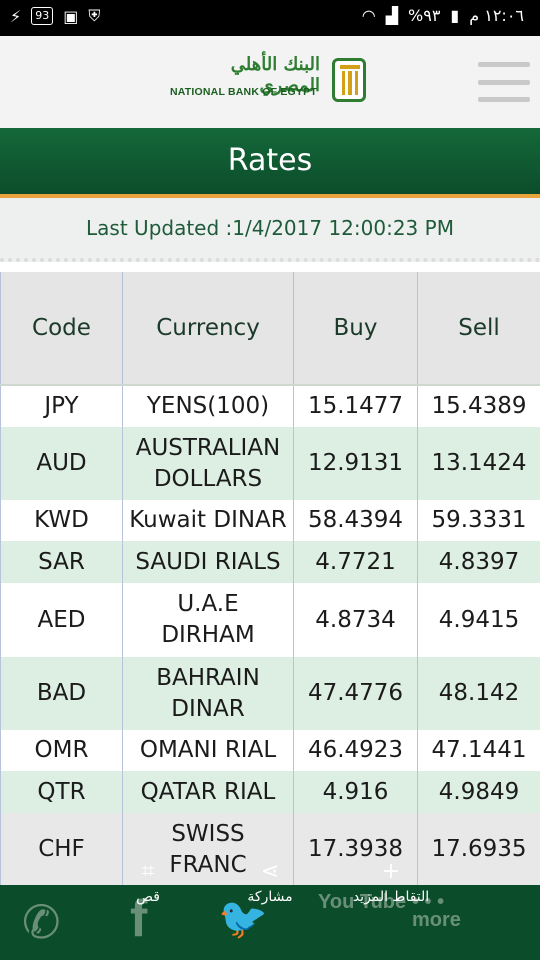  I want to click on share-action: ⋖ مشاركة, so click(270, 880).